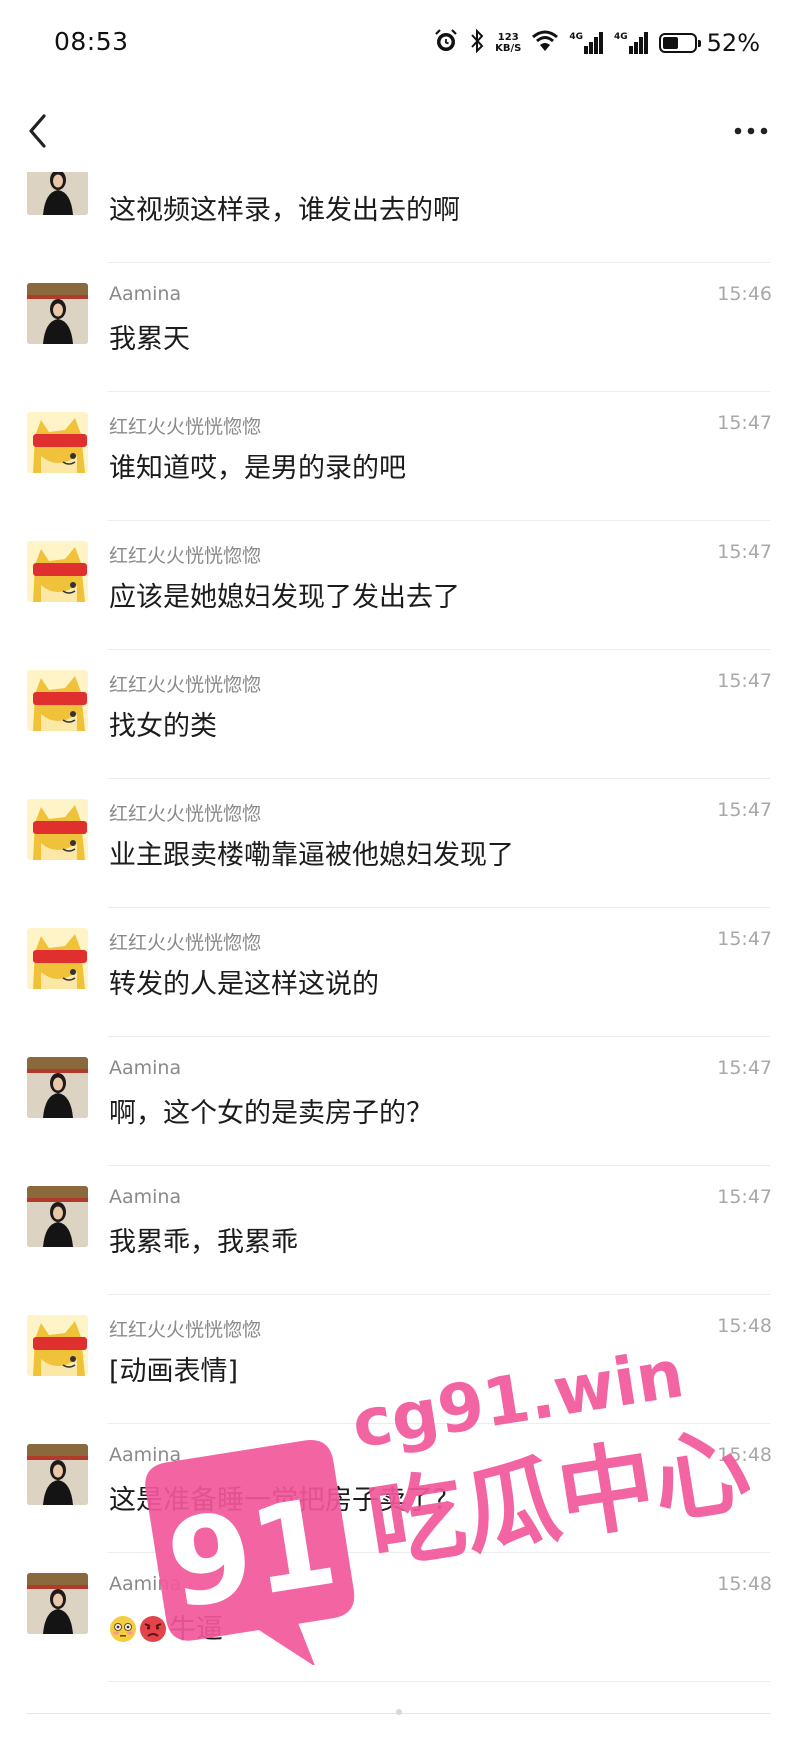  Describe the element at coordinates (733, 43) in the screenshot. I see `battery-percent: 52%` at that location.